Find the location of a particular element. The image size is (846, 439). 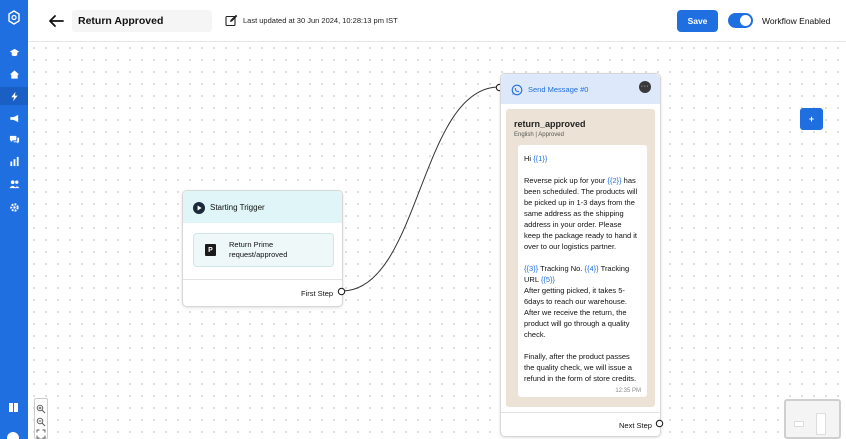

message-title: Send Message #0 is located at coordinates (558, 89).